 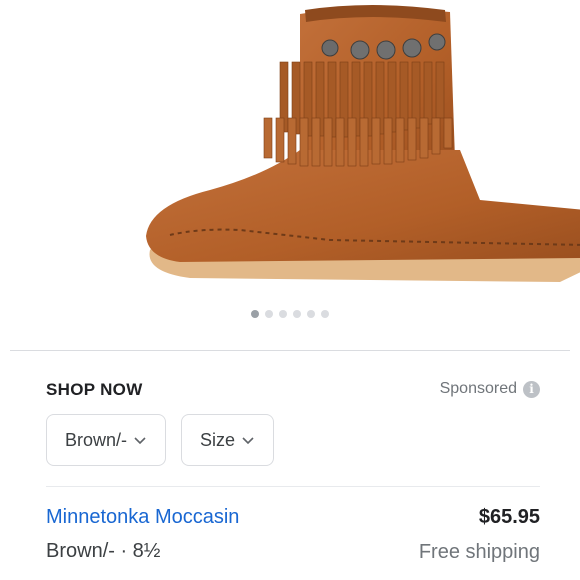 I want to click on info-icon: i, so click(x=531, y=389).